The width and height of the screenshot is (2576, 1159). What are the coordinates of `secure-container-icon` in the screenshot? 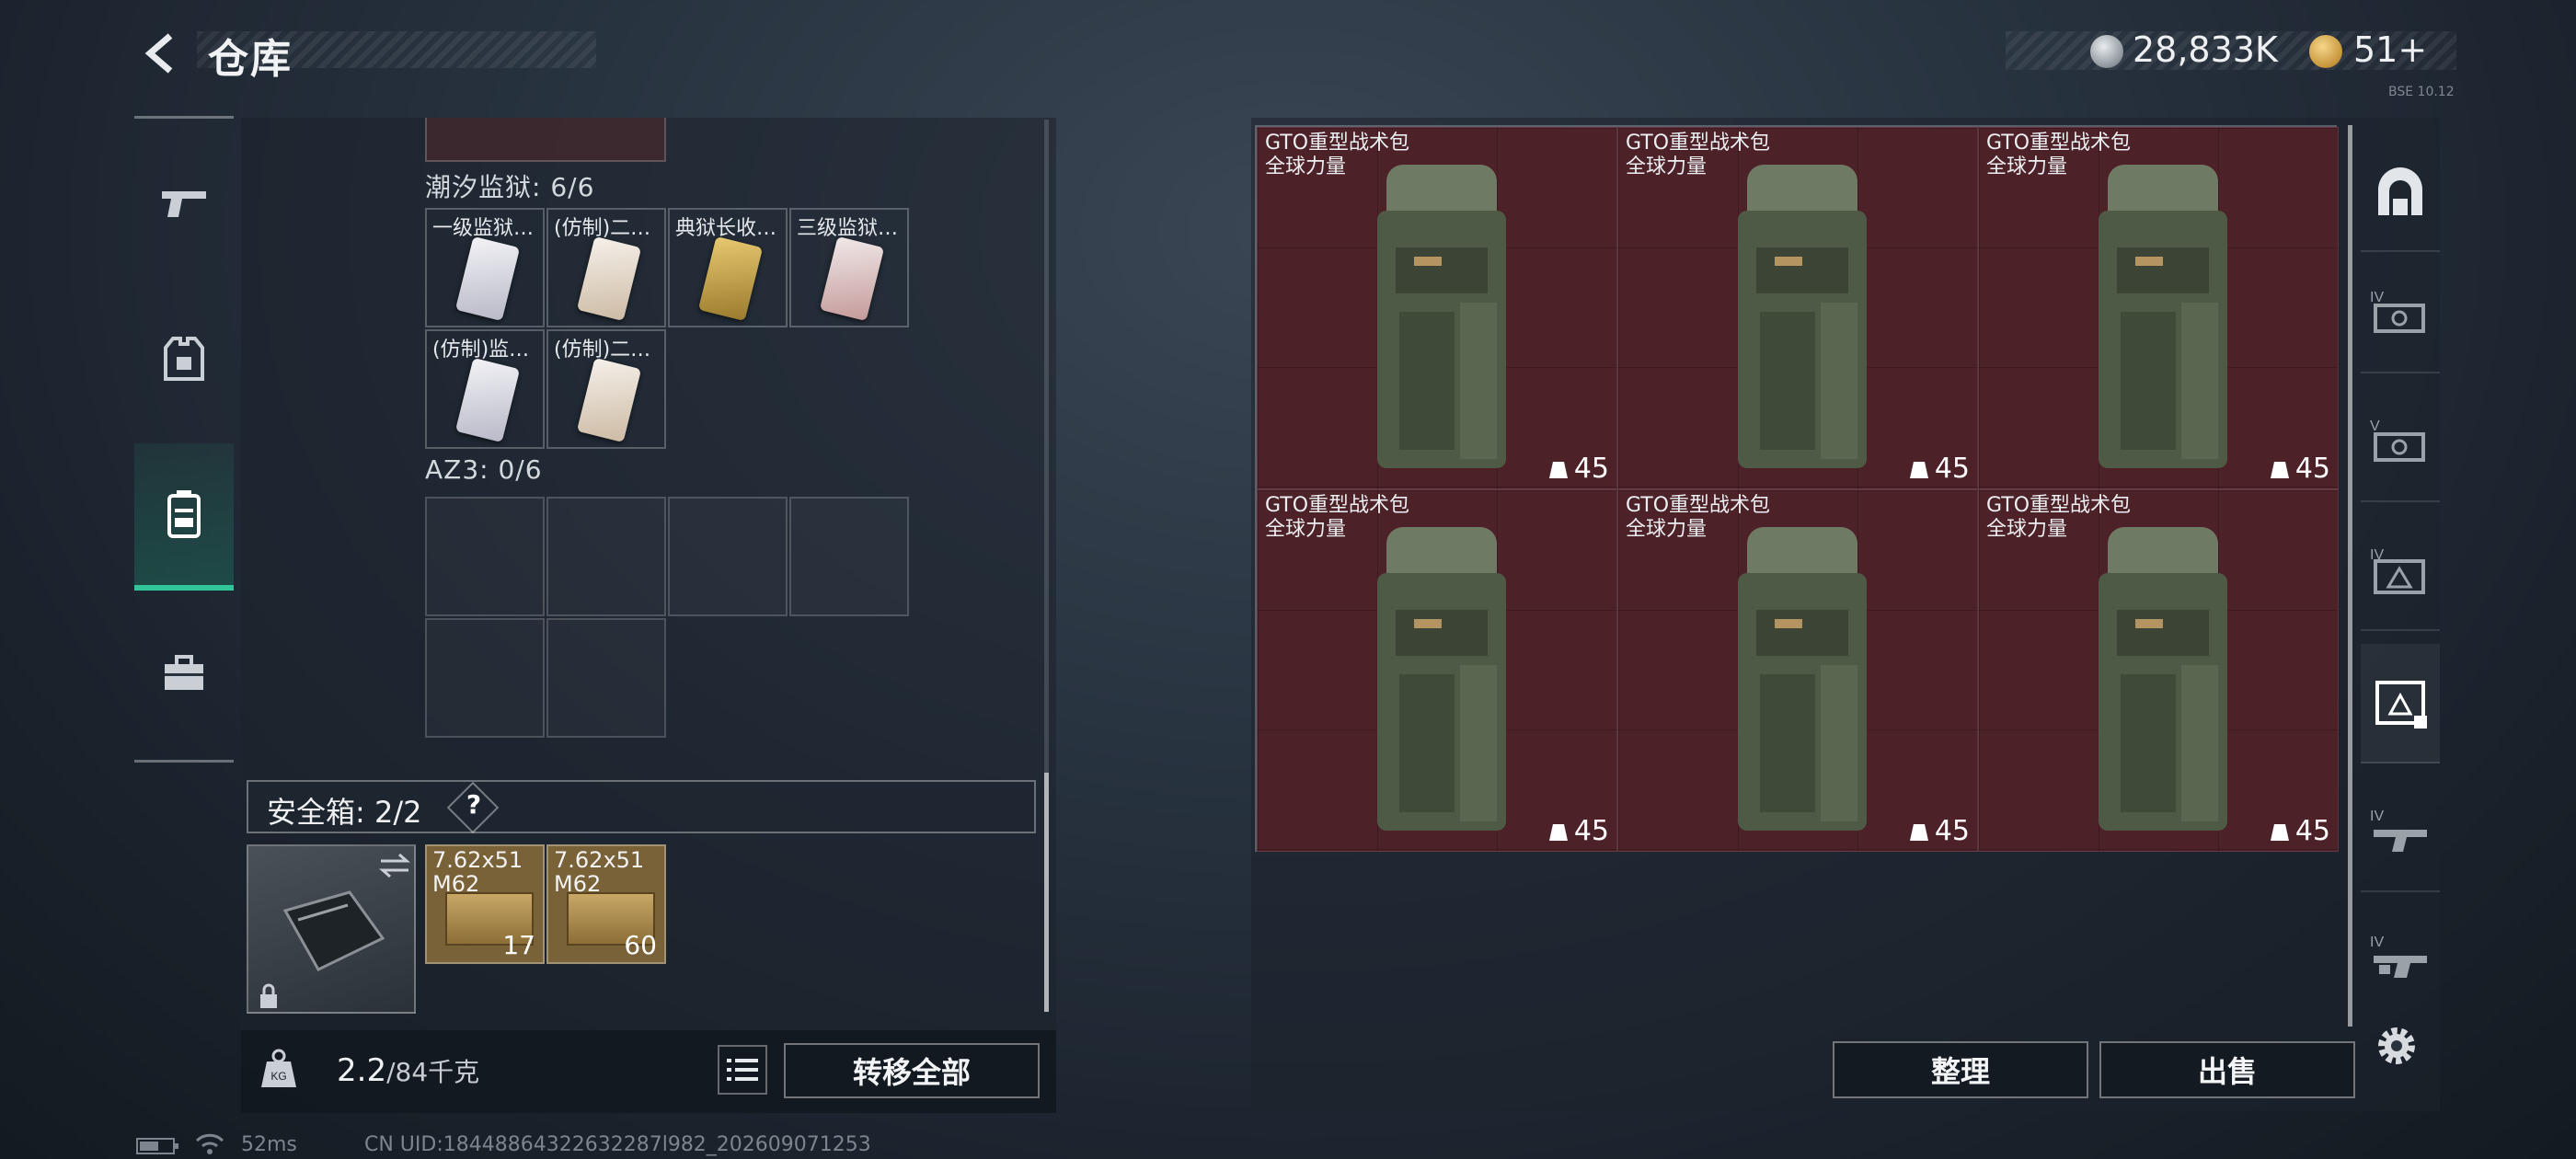 It's located at (333, 930).